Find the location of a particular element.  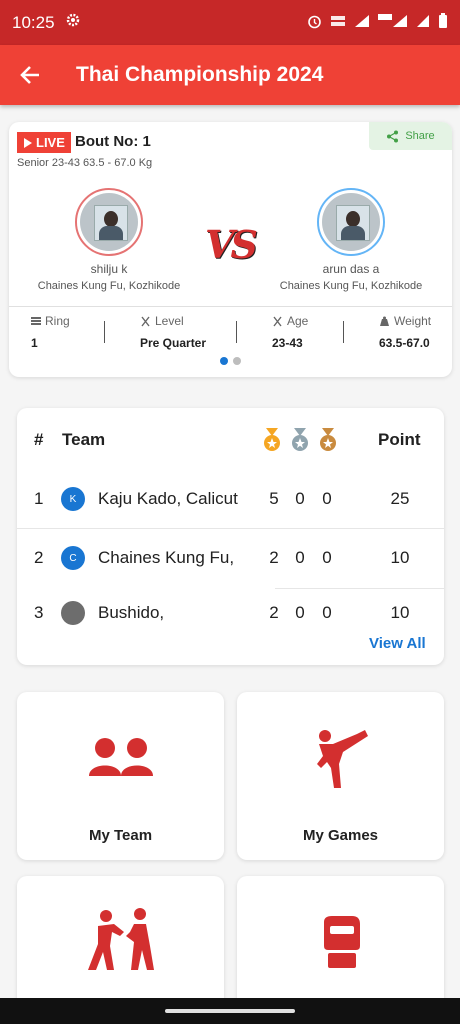

alarm-icon is located at coordinates (314, 23).